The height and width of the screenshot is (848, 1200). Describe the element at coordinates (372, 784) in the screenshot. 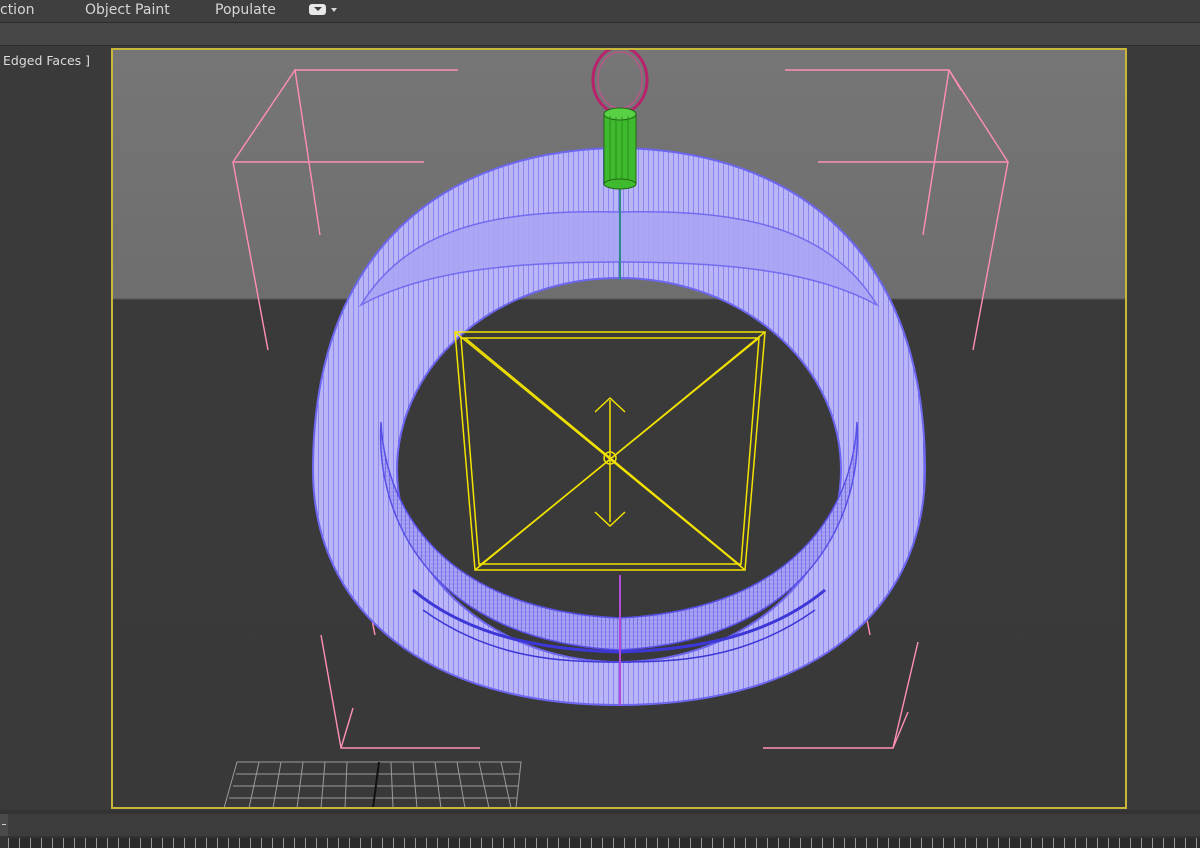

I see `home-grid` at that location.